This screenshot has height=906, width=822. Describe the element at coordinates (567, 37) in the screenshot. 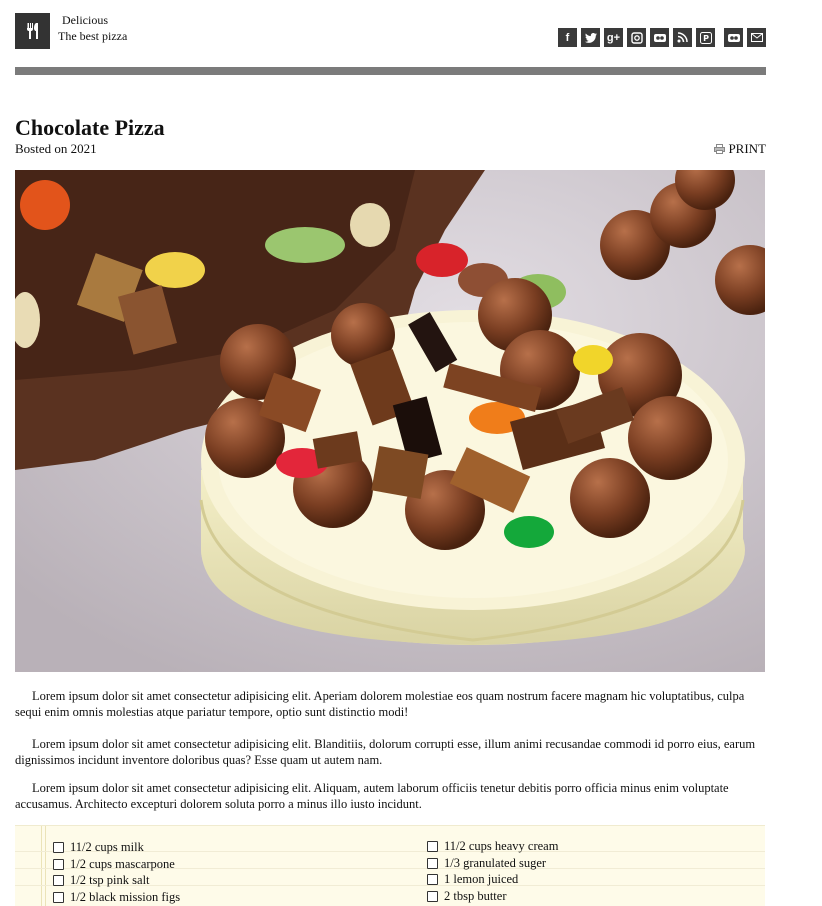

I see `facebook-icon: f` at that location.